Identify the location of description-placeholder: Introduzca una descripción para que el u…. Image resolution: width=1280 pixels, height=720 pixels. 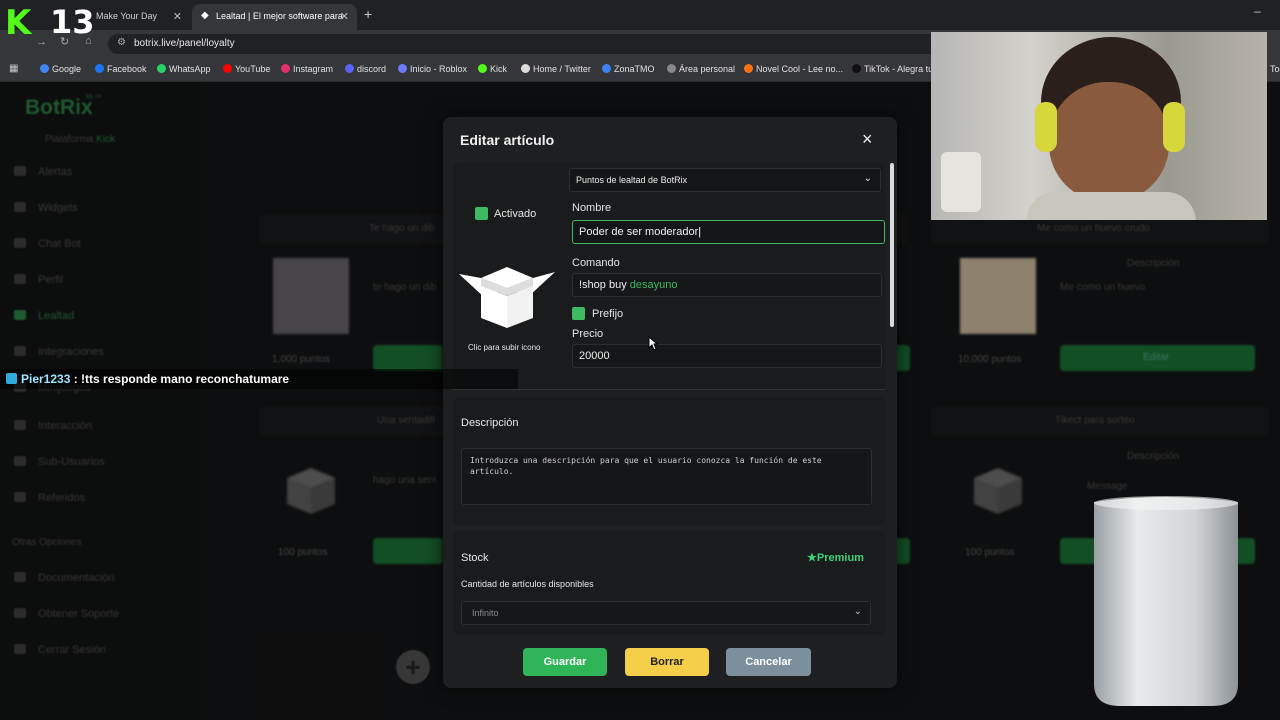
(646, 466).